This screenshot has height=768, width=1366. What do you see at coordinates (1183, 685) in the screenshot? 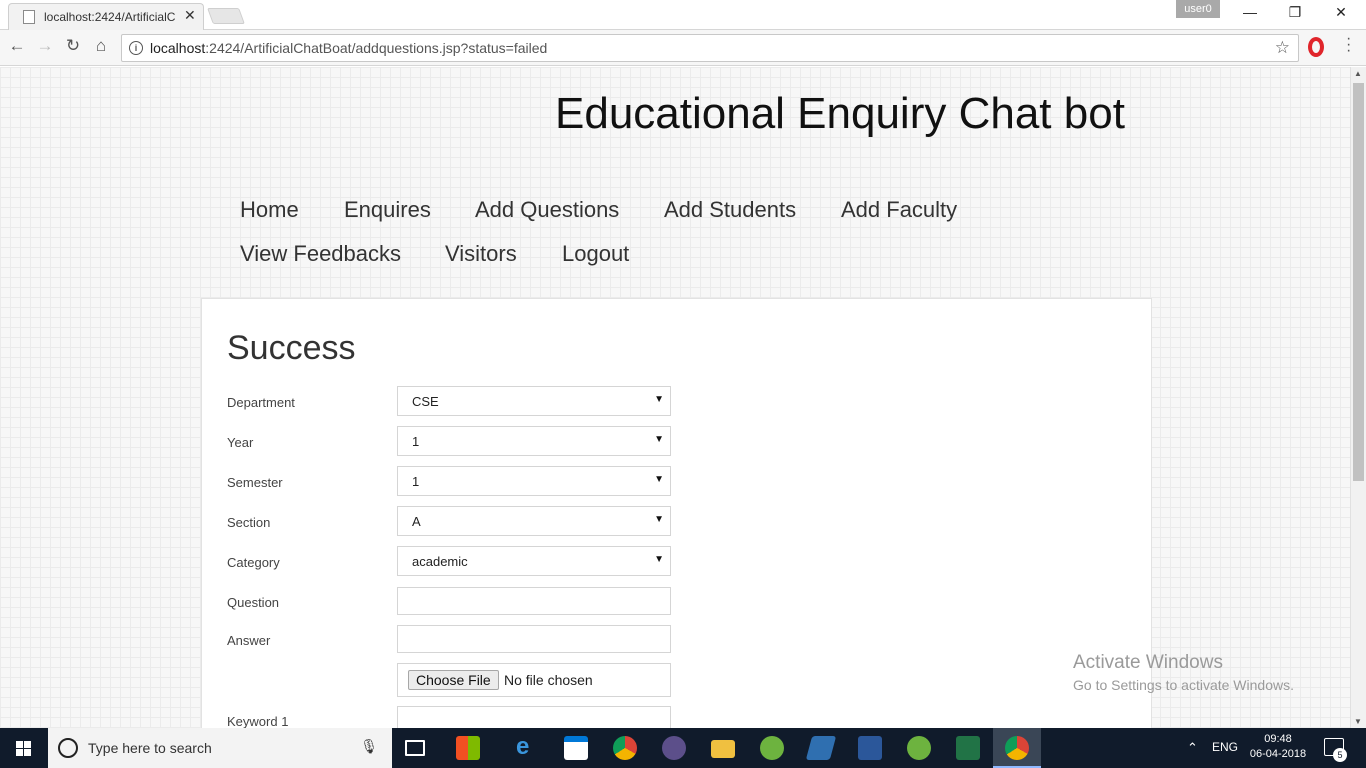
I see `activate-windows-subtitle: Go to Settings to activate Windows.` at bounding box center [1183, 685].